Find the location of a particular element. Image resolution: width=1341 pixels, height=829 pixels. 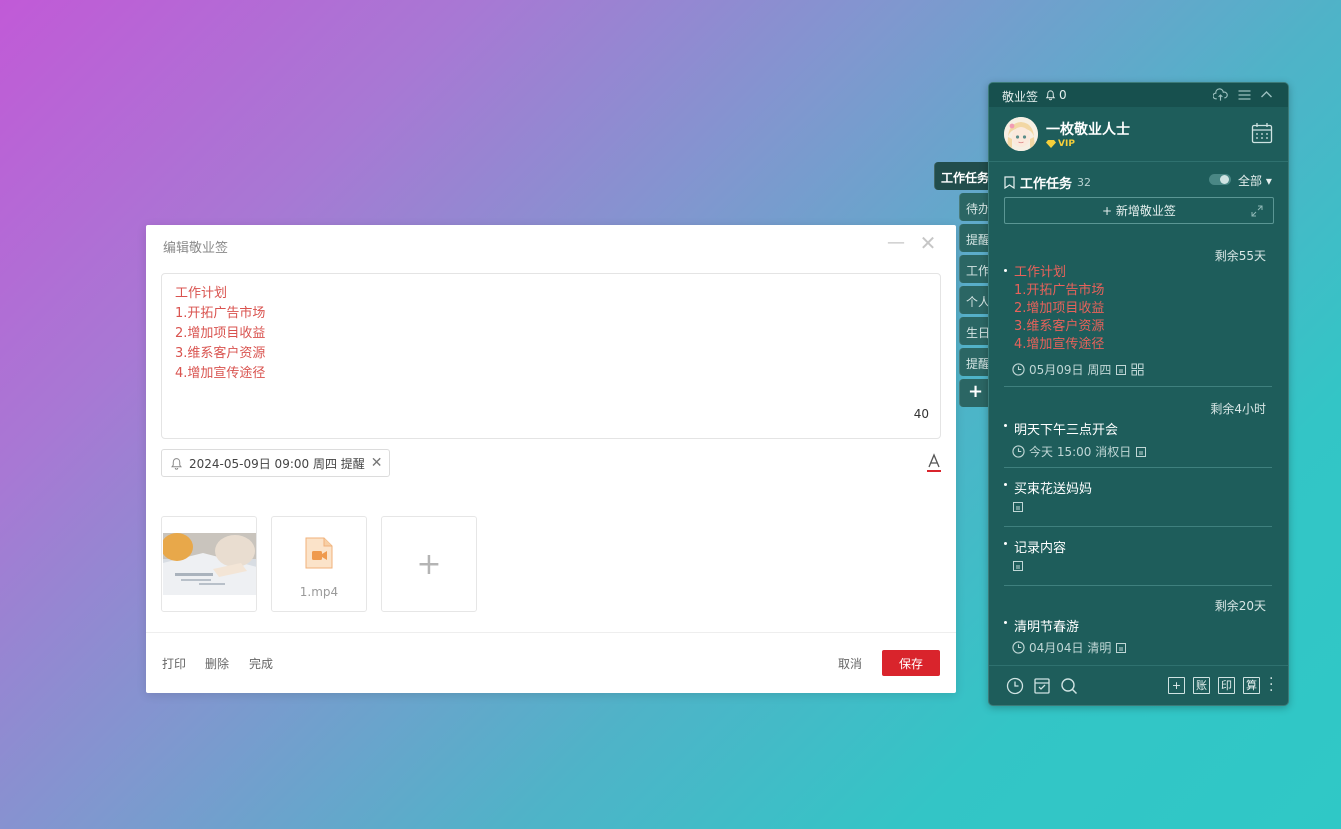

note-content: 工作计划 1.开拓广告市场 2.增加项目收益 3.维系客户资源 4.增加宣传途径 is located at coordinates (1059, 309).